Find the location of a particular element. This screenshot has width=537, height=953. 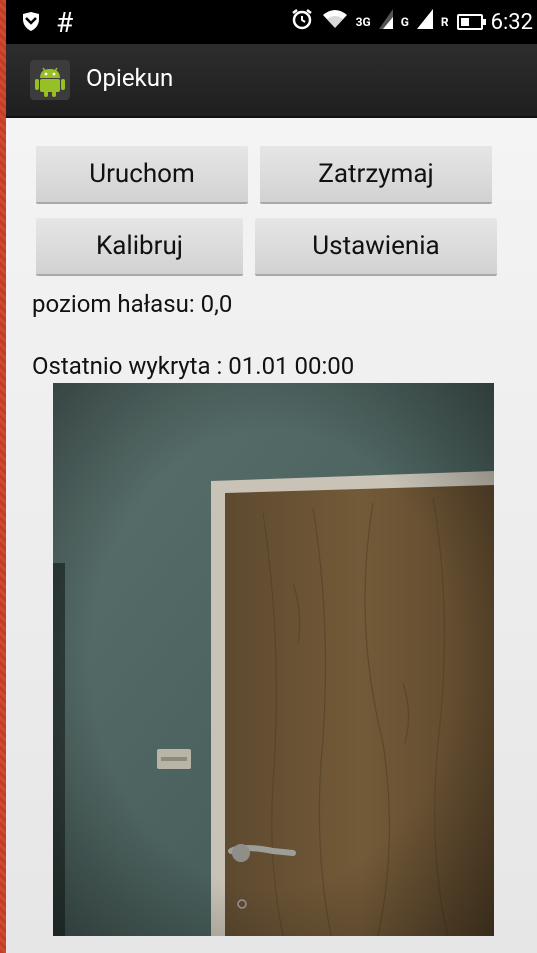

status-bar: # 3G G R 6:32 is located at coordinates (271, 22).